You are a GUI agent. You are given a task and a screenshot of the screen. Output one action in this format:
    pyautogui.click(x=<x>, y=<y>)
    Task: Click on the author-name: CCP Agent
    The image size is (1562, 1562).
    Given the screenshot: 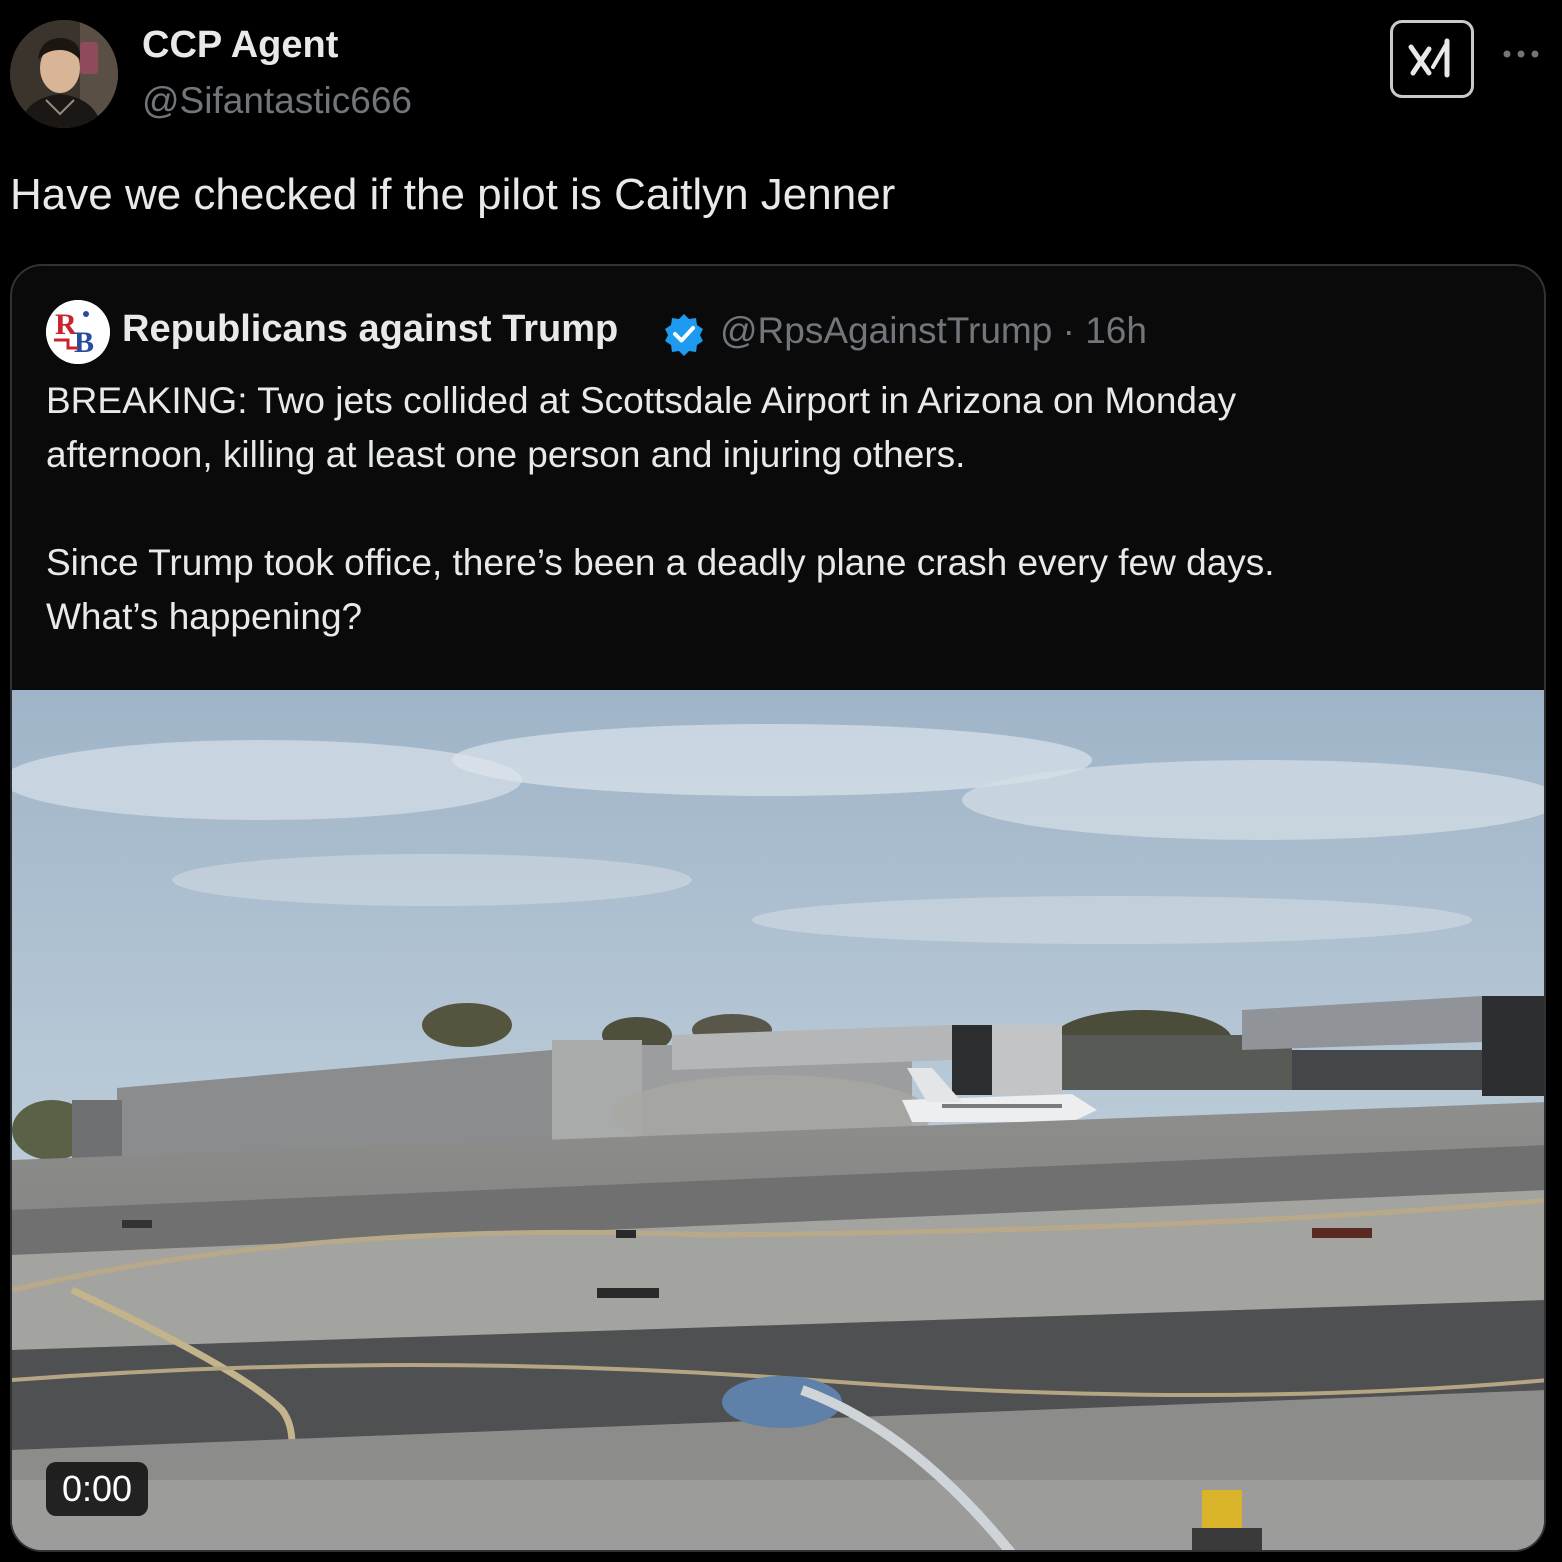 What is the action you would take?
    pyautogui.click(x=240, y=45)
    